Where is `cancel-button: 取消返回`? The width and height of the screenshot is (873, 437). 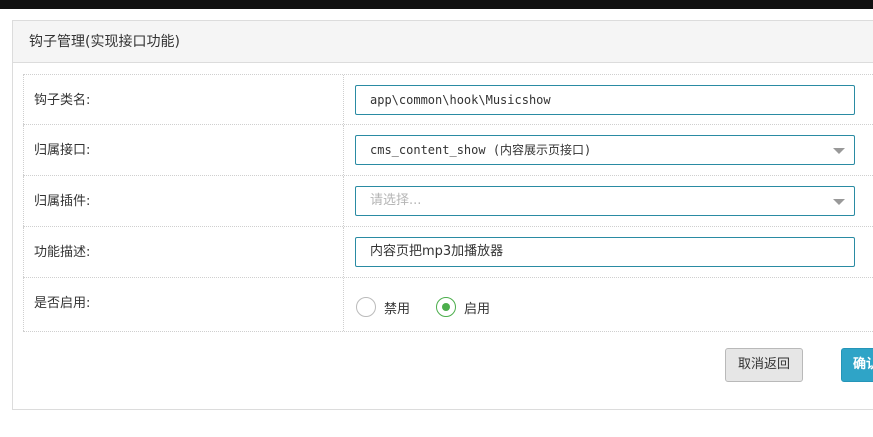 cancel-button: 取消返回 is located at coordinates (764, 365).